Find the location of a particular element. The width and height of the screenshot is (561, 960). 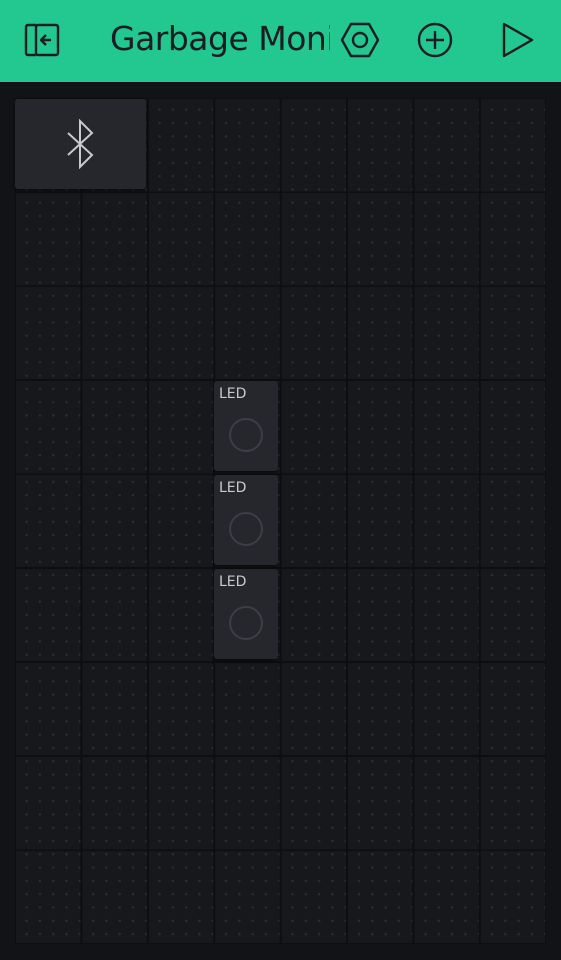

add-widget-button is located at coordinates (435, 40).